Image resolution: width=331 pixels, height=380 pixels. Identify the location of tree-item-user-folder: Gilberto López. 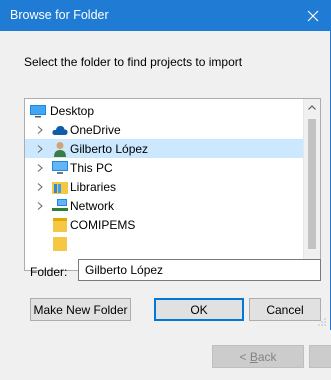
(165, 148).